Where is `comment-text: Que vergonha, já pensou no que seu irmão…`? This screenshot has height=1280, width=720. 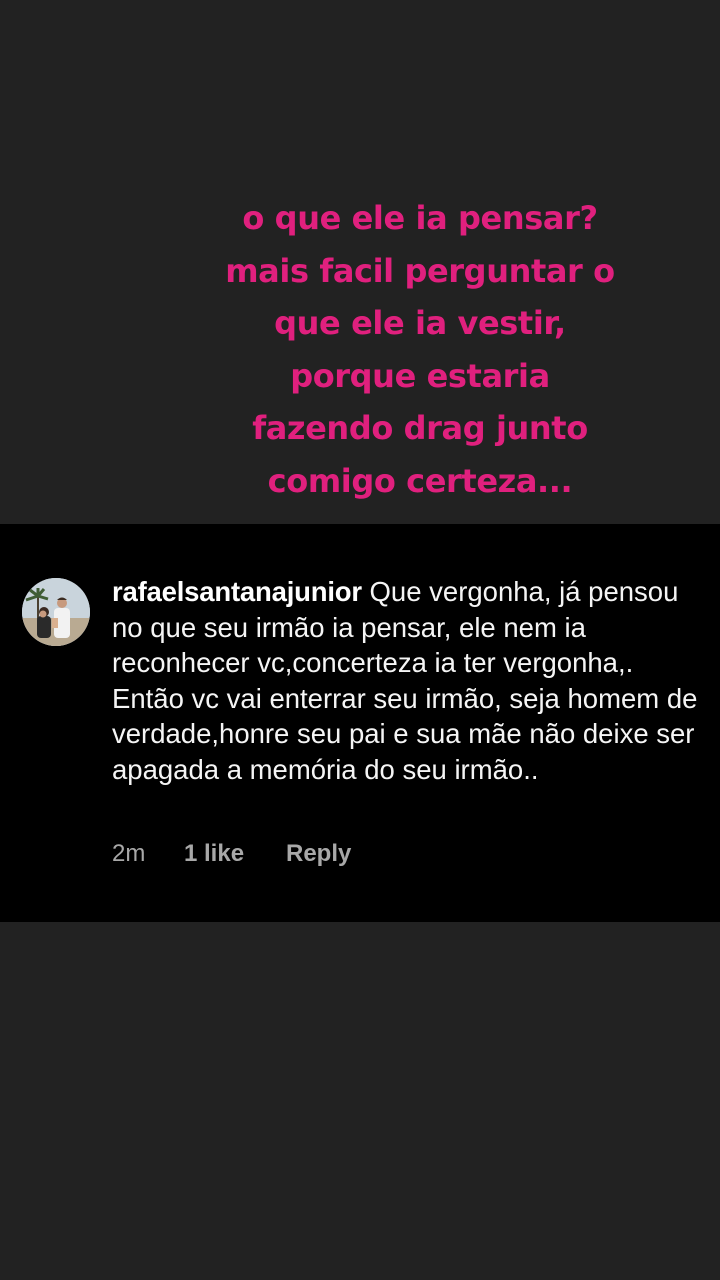
comment-text: Que vergonha, já pensou no que seu irmão… is located at coordinates (405, 680).